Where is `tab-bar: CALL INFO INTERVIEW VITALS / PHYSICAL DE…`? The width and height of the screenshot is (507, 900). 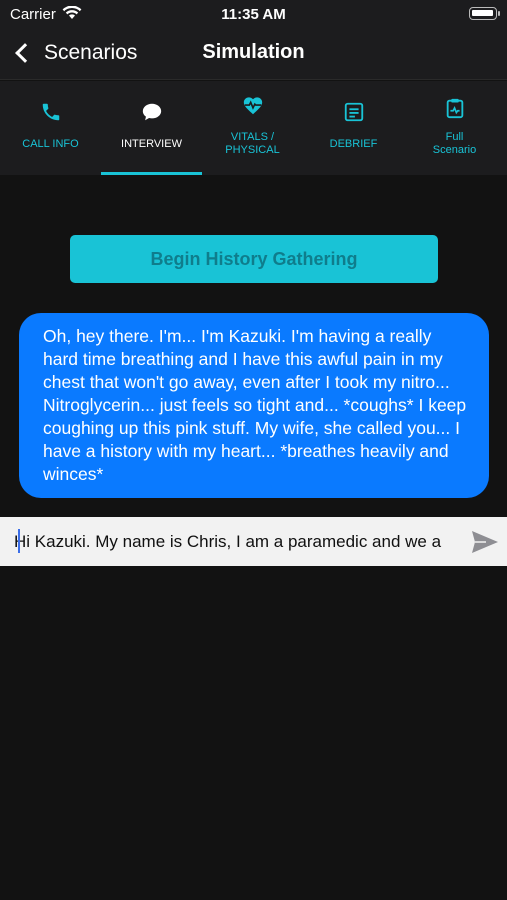 tab-bar: CALL INFO INTERVIEW VITALS / PHYSICAL DE… is located at coordinates (253, 128).